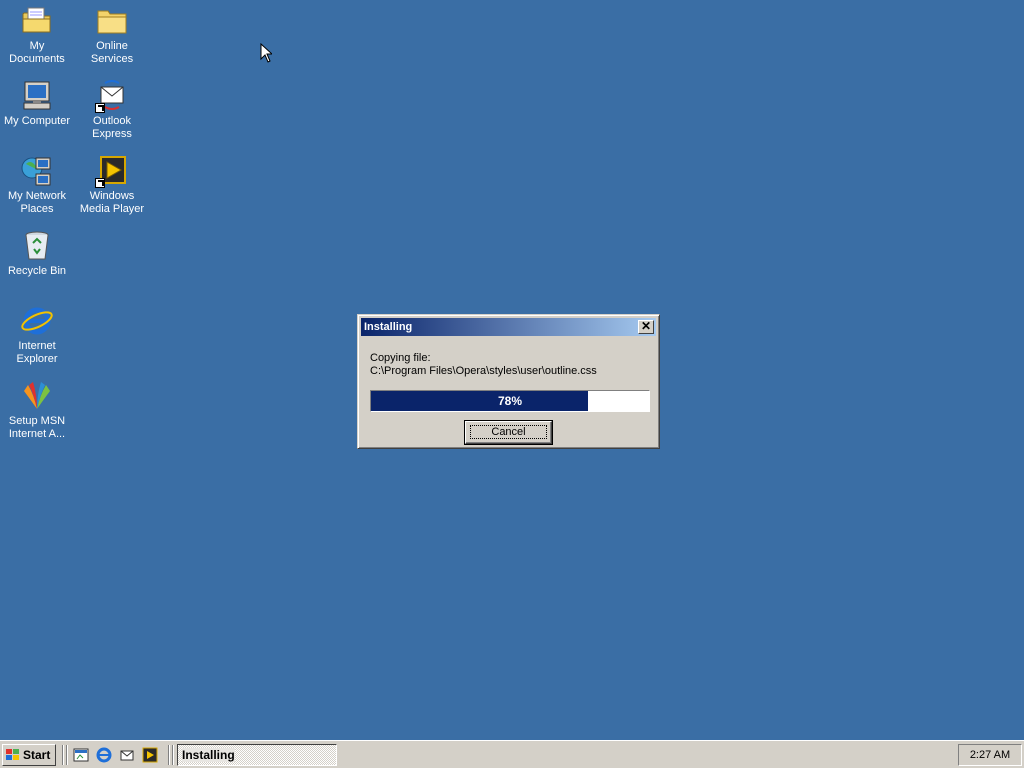 The width and height of the screenshot is (1024, 768). What do you see at coordinates (12, 754) in the screenshot?
I see `windows-logo-icon` at bounding box center [12, 754].